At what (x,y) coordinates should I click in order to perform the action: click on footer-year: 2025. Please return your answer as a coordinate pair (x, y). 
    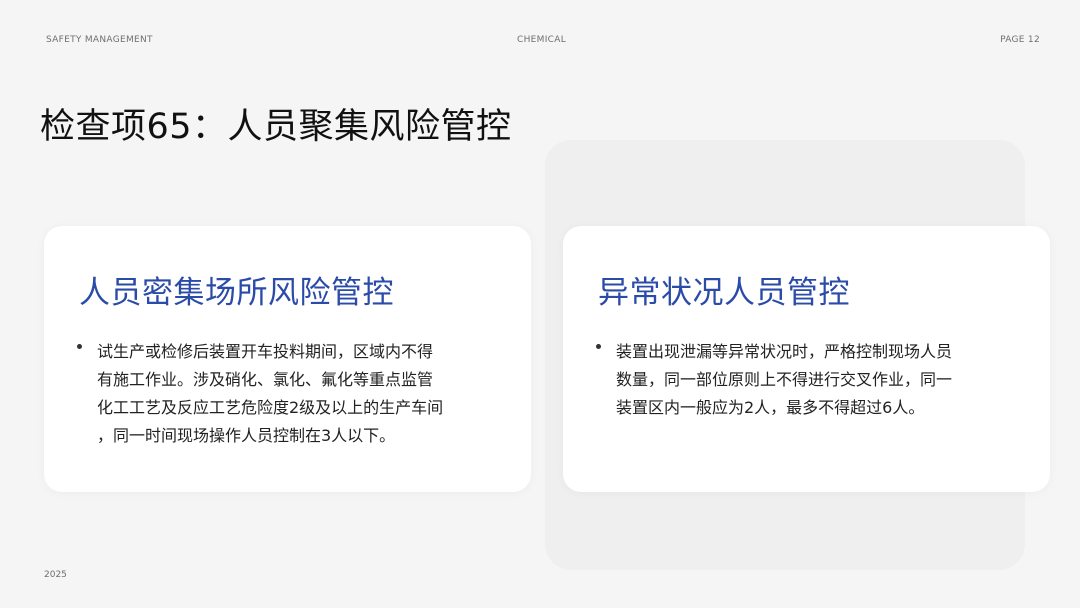
    Looking at the image, I should click on (55, 575).